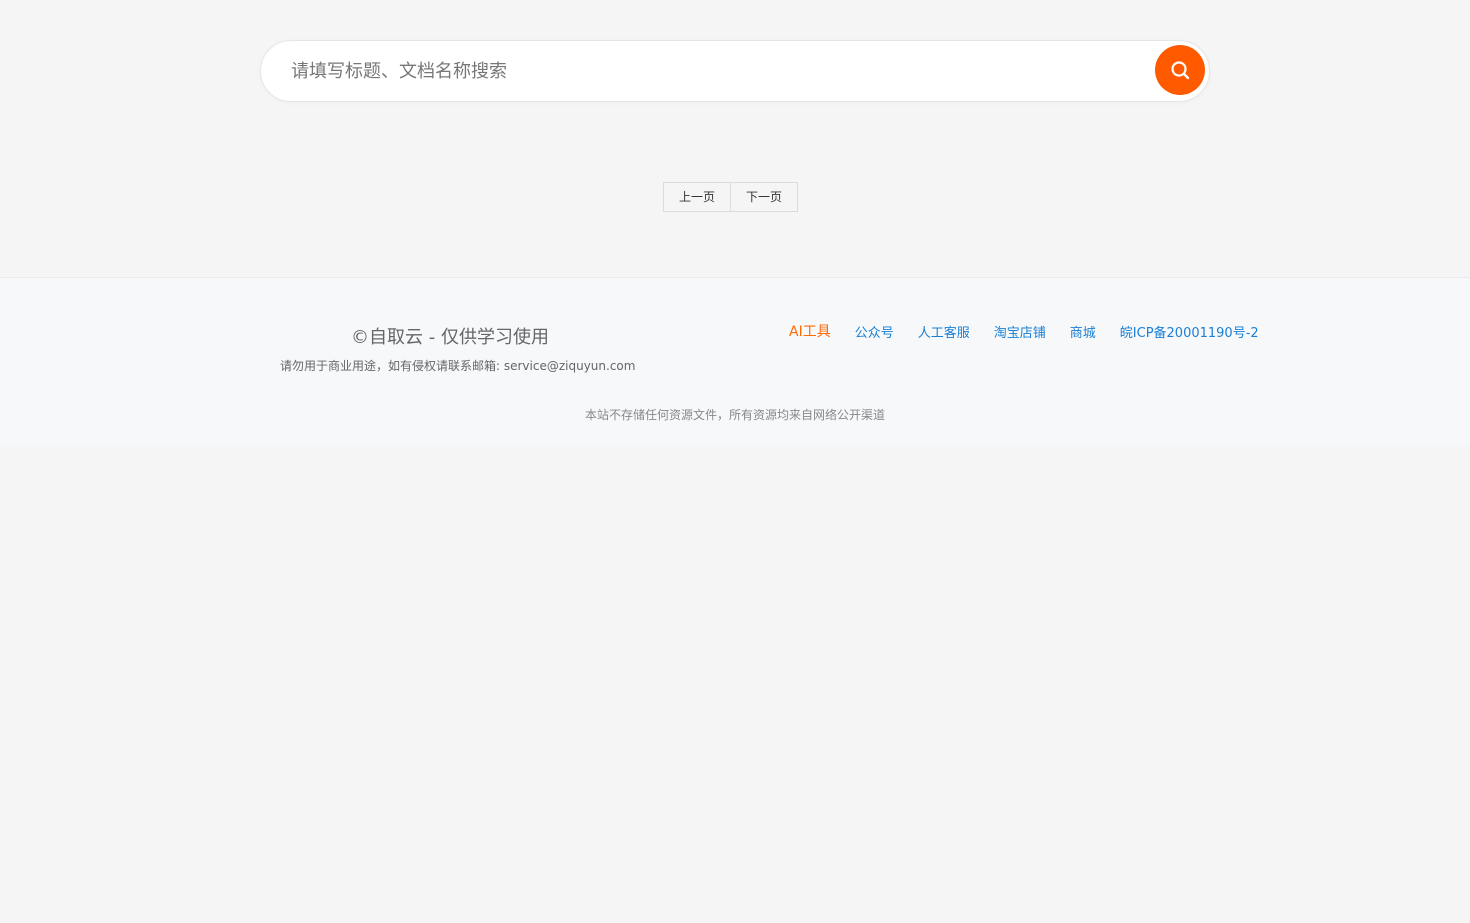  What do you see at coordinates (734, 415) in the screenshot?
I see `footer-disclaimer: 本站不存储任何资源文件，所有资源均来自网络公开渠道` at bounding box center [734, 415].